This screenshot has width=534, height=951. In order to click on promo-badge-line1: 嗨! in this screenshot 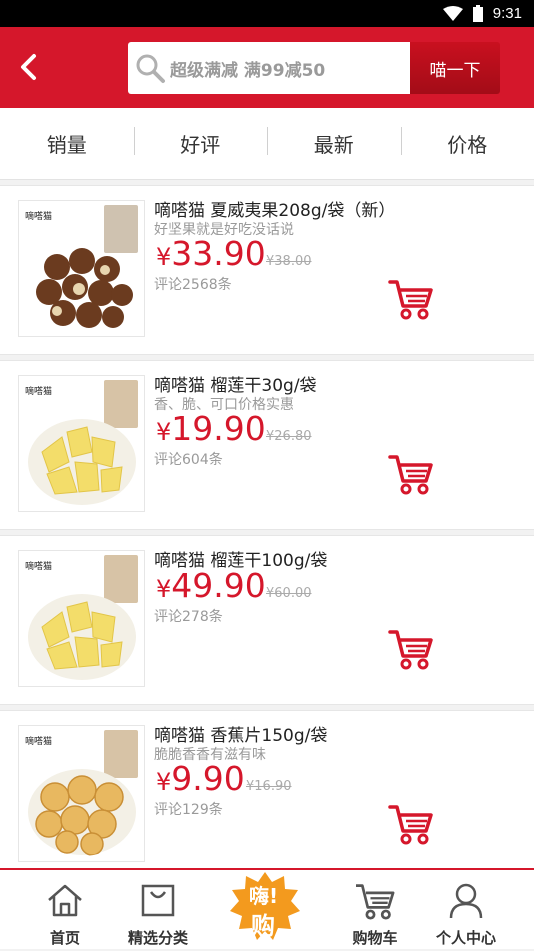, I will do `click(263, 894)`.